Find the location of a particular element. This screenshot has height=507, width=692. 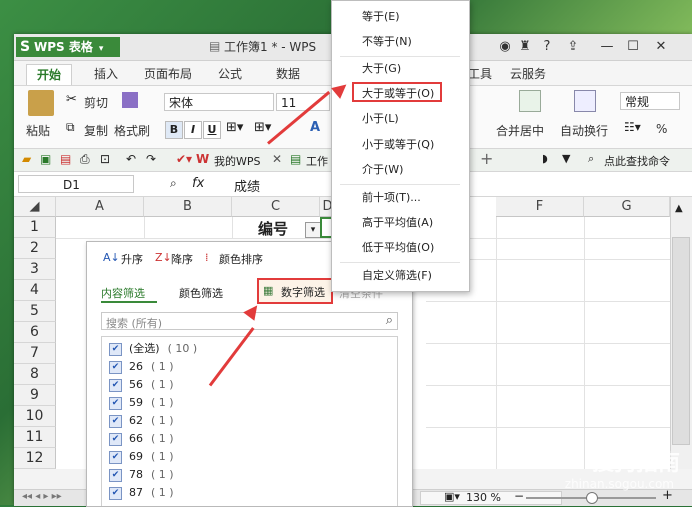

row-header: 10 is located at coordinates (35, 416).